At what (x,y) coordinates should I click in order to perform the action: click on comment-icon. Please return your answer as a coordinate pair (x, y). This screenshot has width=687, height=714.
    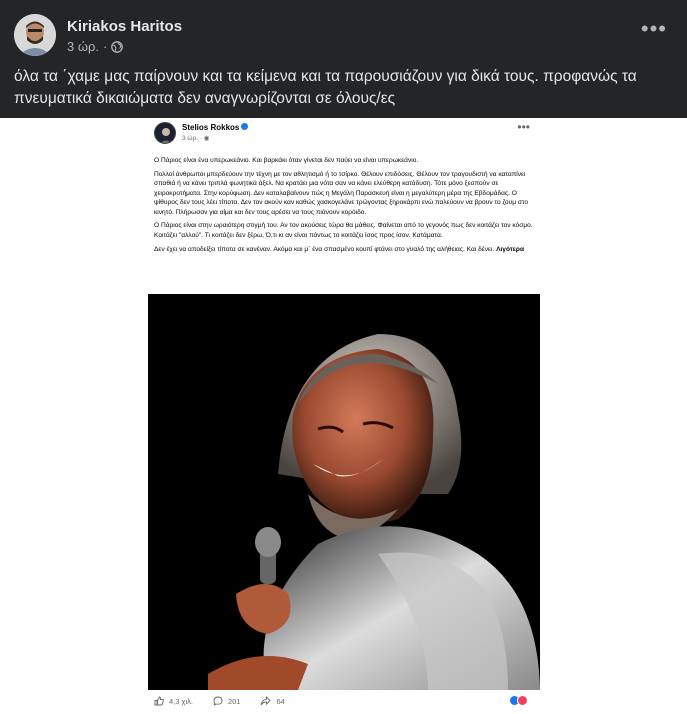
    Looking at the image, I should click on (218, 701).